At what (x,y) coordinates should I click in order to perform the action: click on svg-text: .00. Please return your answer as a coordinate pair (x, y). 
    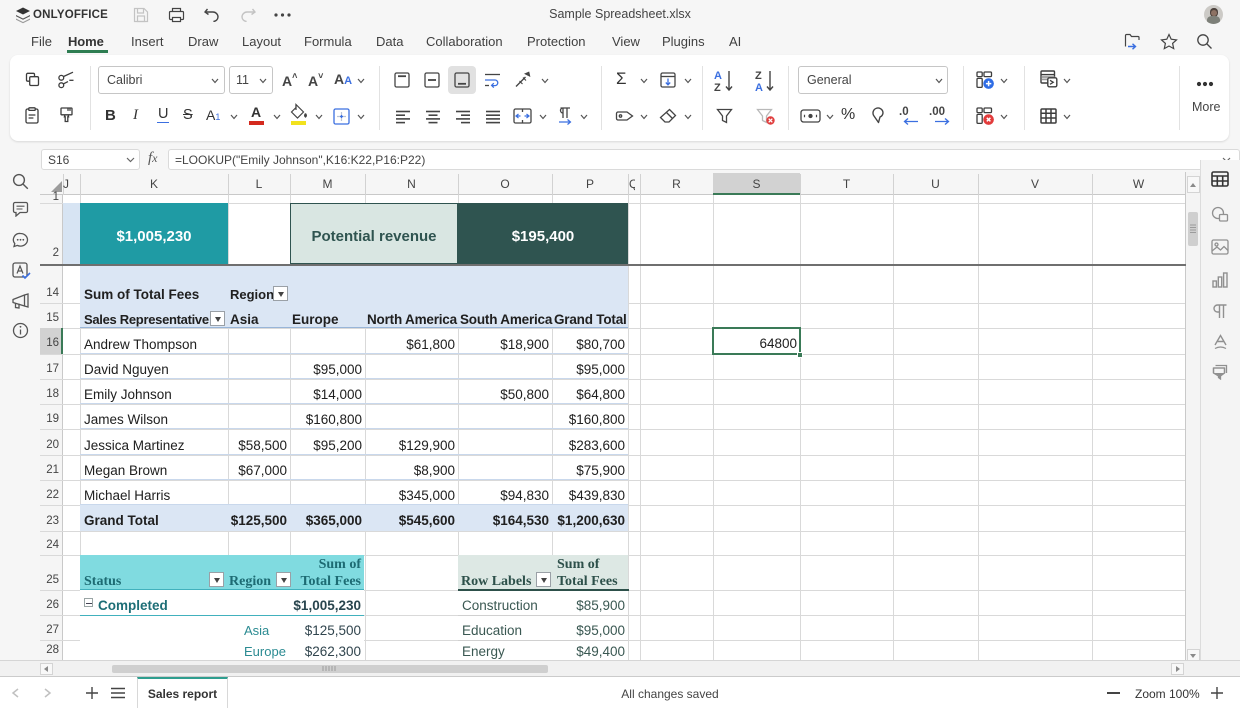
    Looking at the image, I should click on (937, 112).